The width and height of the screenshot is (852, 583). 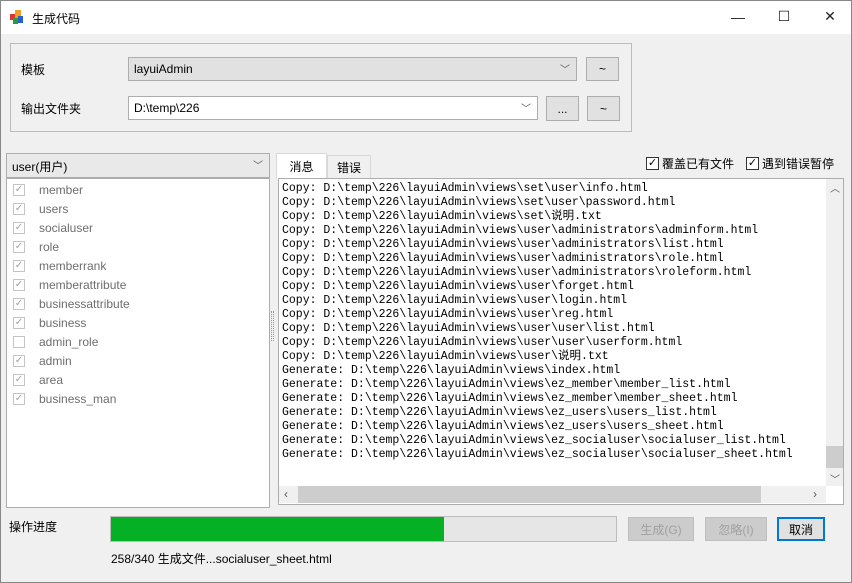 What do you see at coordinates (221, 559) in the screenshot?
I see `progress-status: 258/340 生成文件...socialuser_sheet.html` at bounding box center [221, 559].